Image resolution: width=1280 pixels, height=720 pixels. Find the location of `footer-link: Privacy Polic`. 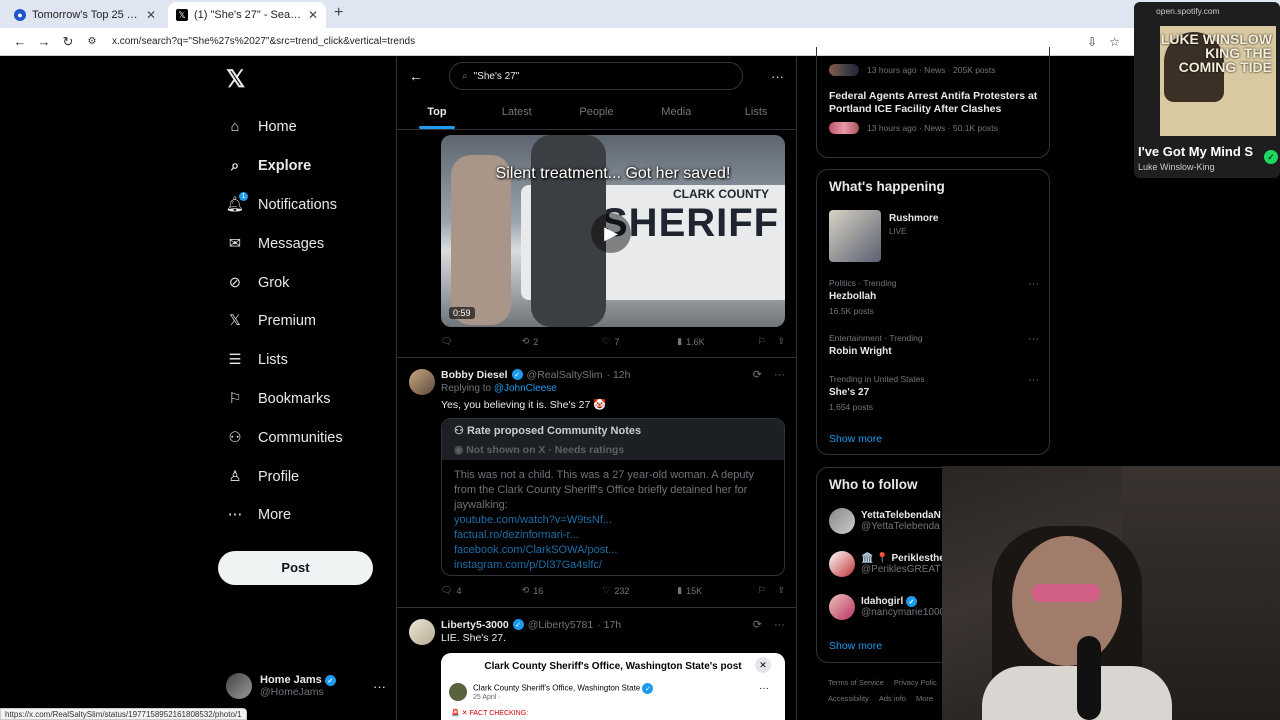

footer-link: Privacy Polic is located at coordinates (915, 682).